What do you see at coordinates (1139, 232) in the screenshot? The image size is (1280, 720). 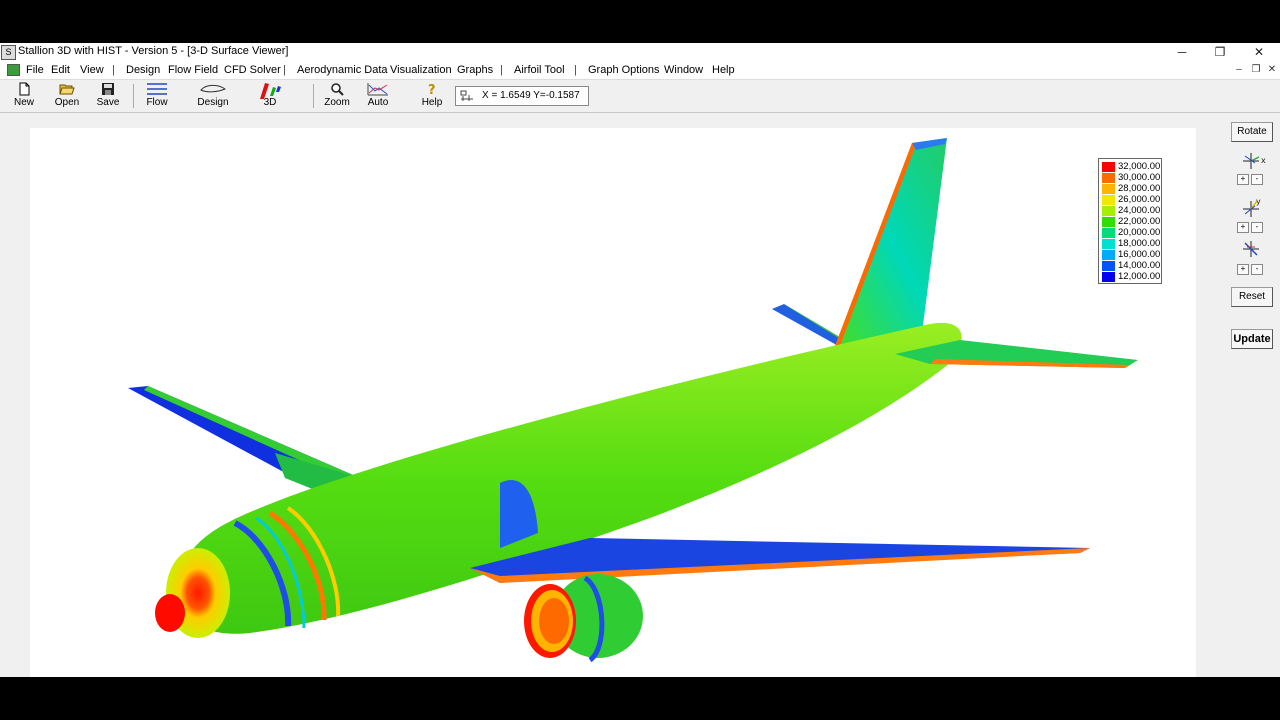 I see `legend-label: 20,000.00` at bounding box center [1139, 232].